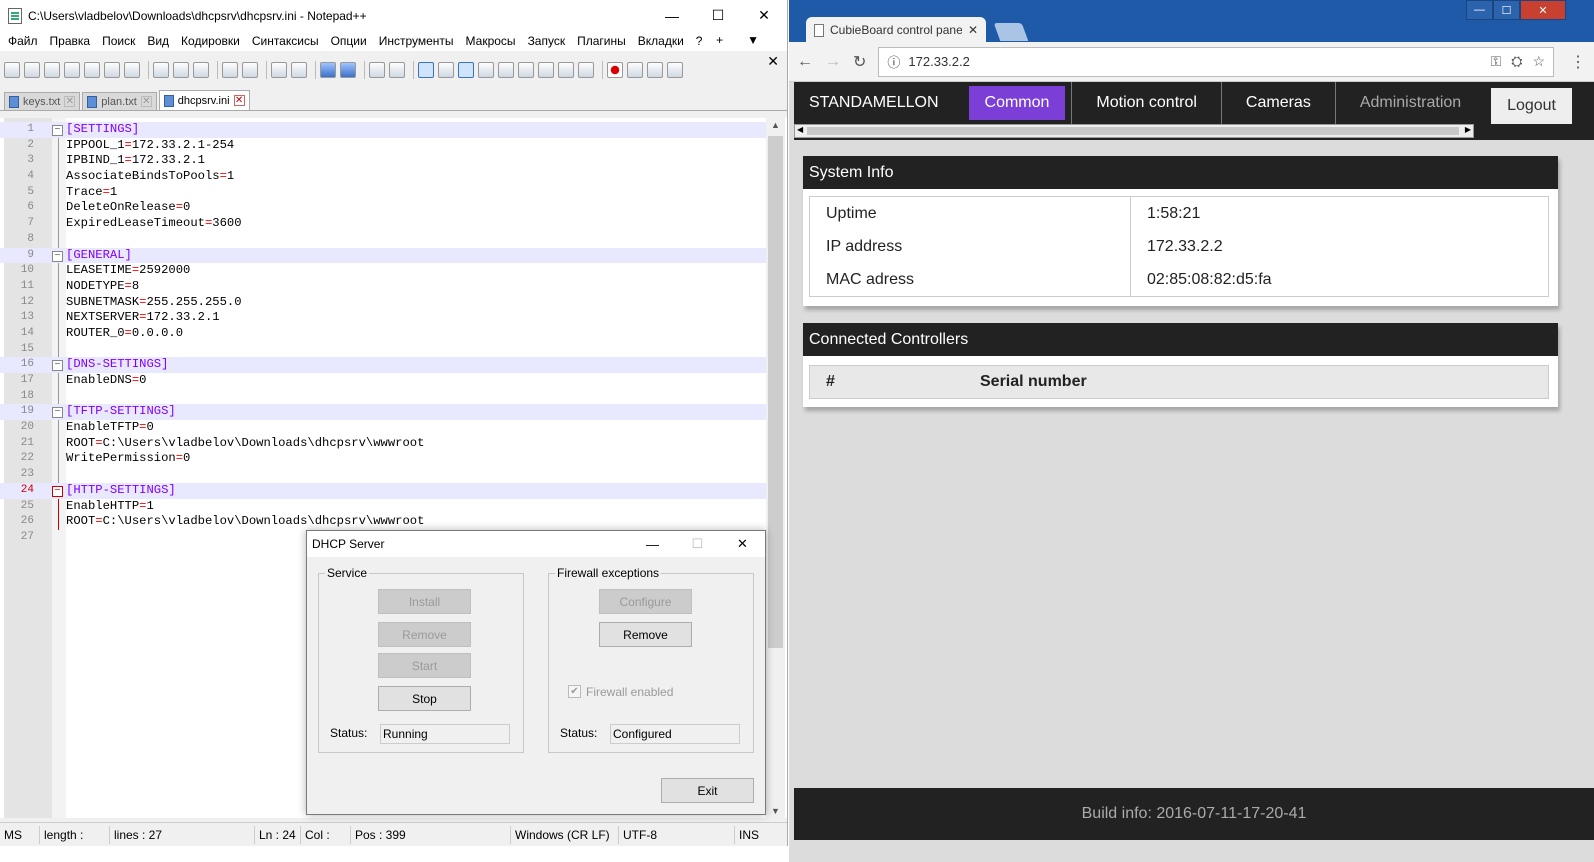 This screenshot has width=1594, height=862. Describe the element at coordinates (383, 208) in the screenshot. I see `code-line: 6 DeleteOnRelease=0` at that location.